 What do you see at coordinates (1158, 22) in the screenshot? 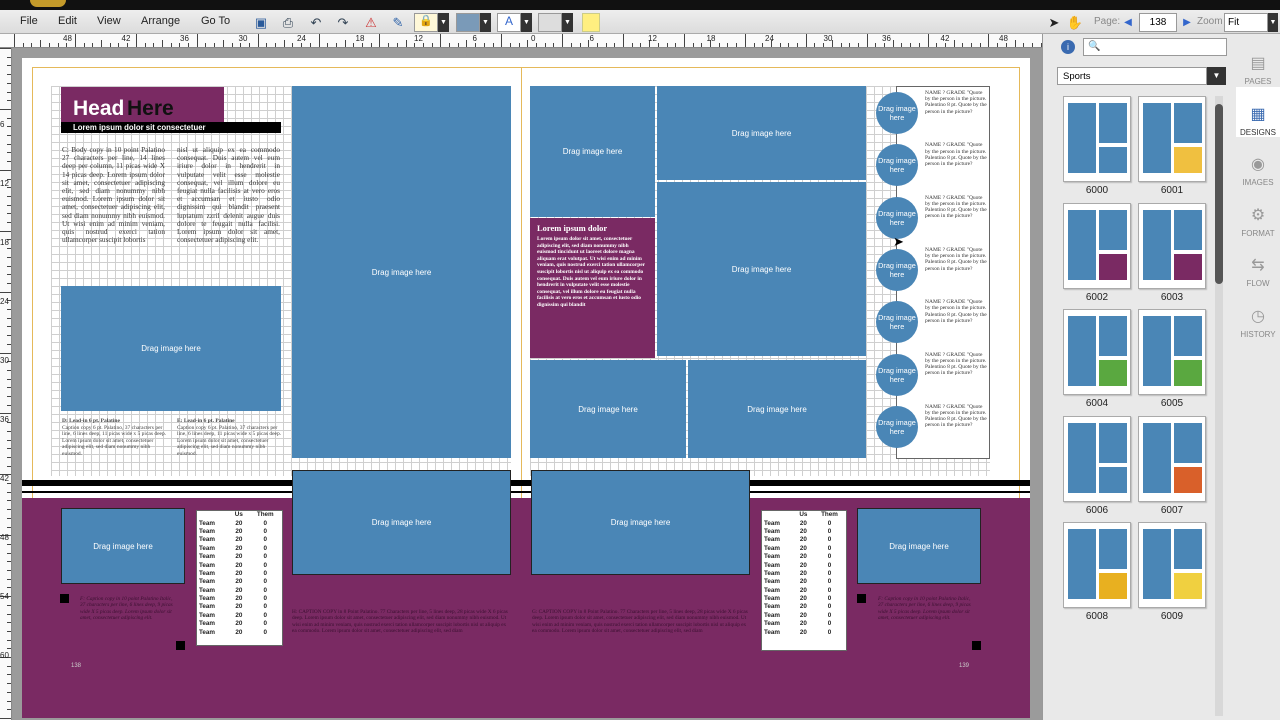
I see `page-input: 138` at bounding box center [1158, 22].